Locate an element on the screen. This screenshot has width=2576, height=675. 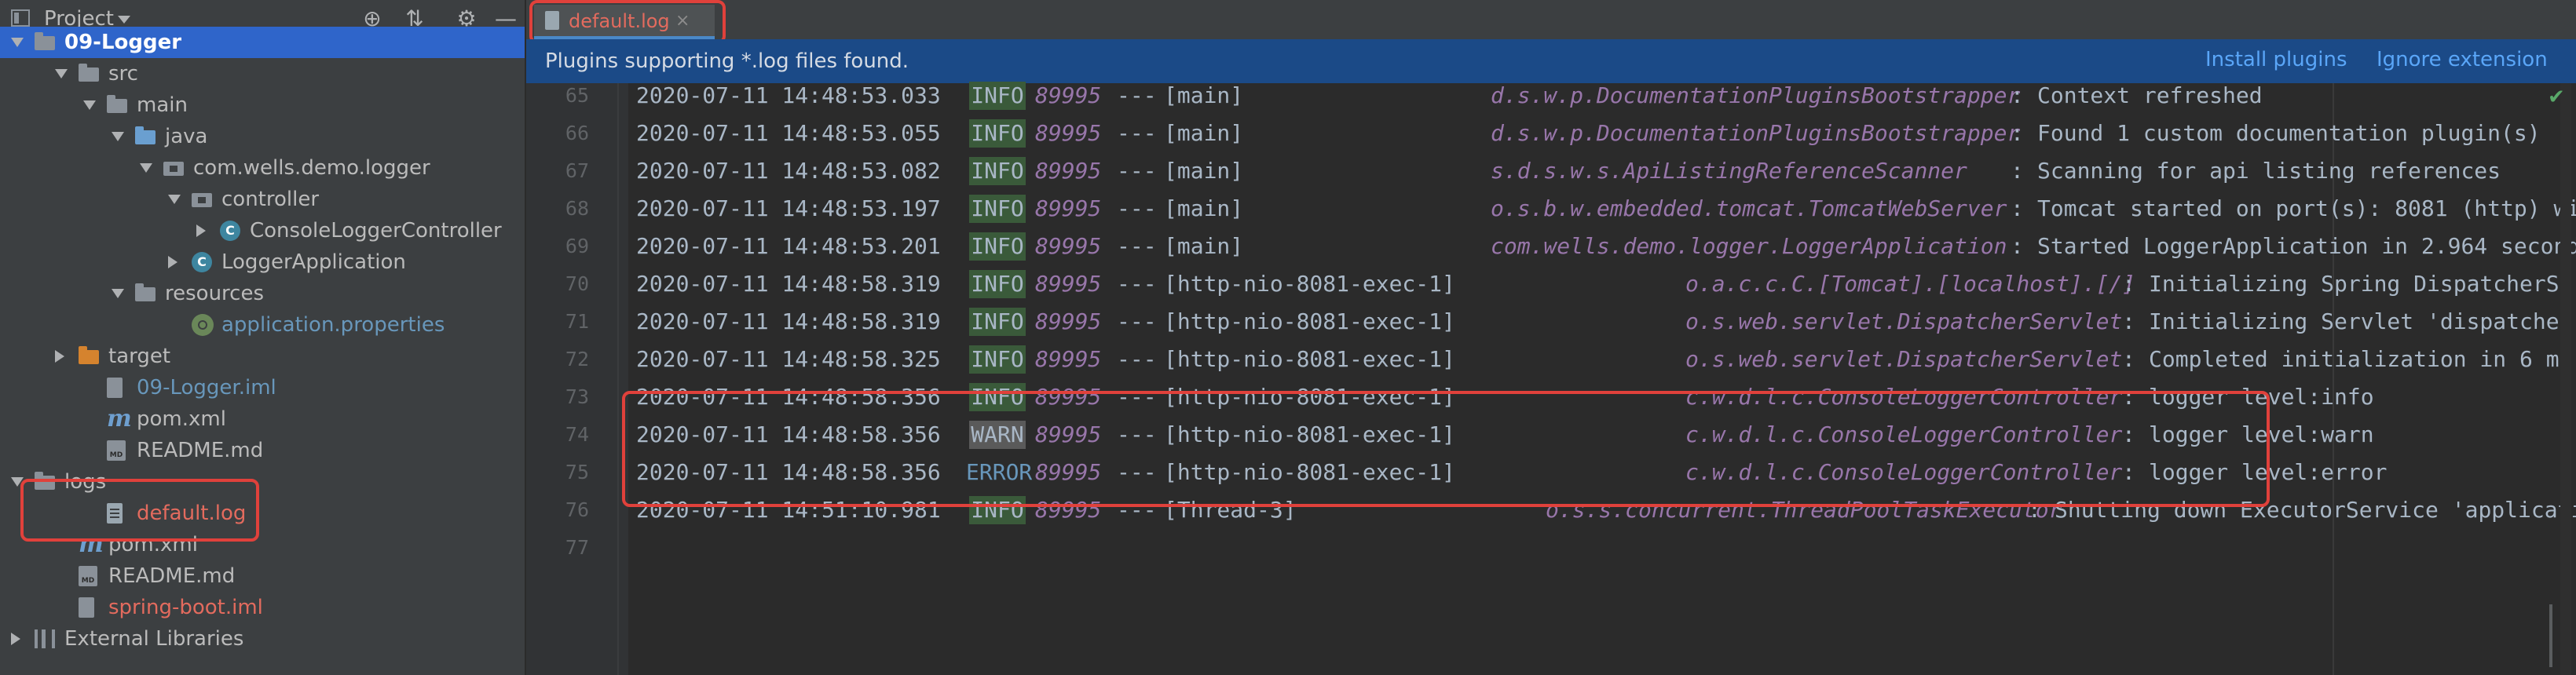
tree-item: C LoggerApplication is located at coordinates (262, 262).